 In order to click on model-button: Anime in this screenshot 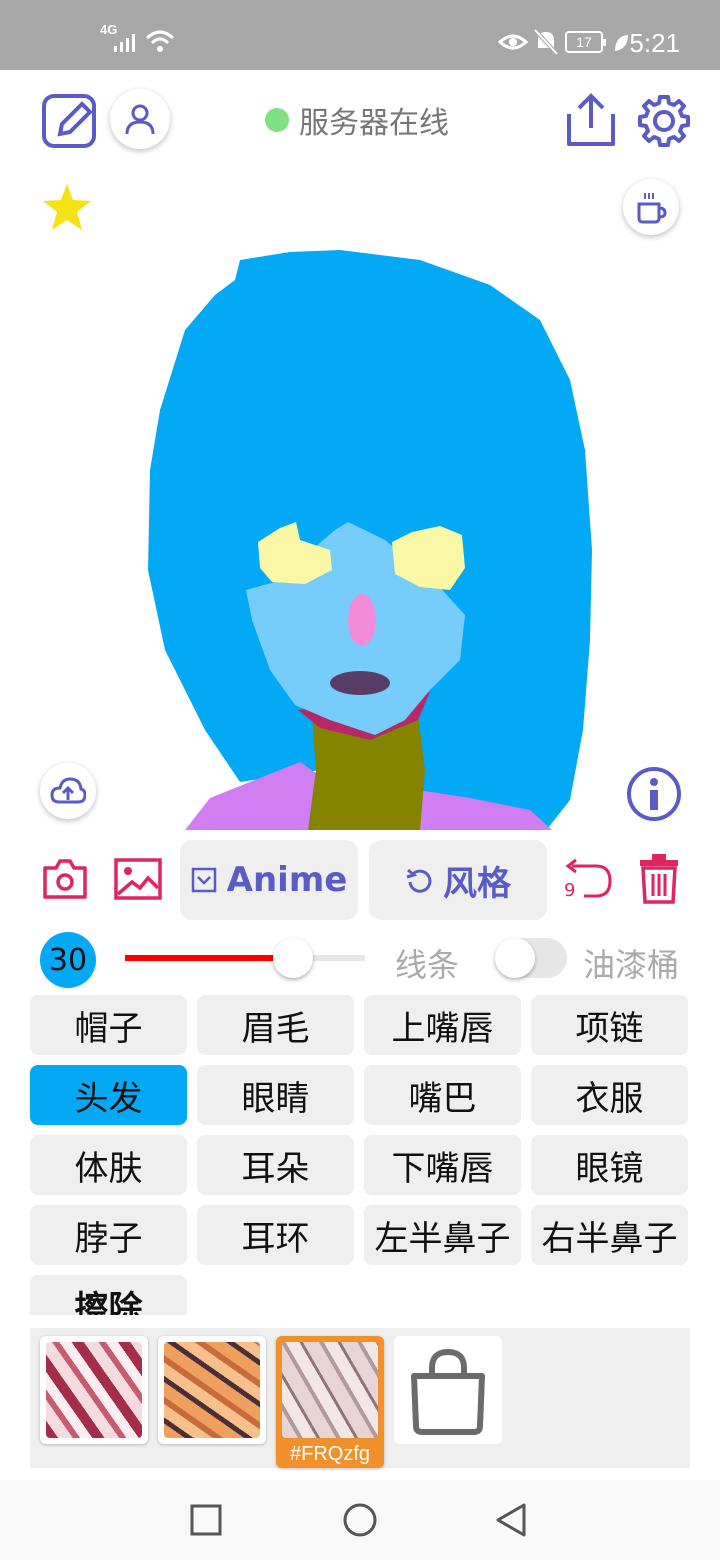, I will do `click(269, 880)`.